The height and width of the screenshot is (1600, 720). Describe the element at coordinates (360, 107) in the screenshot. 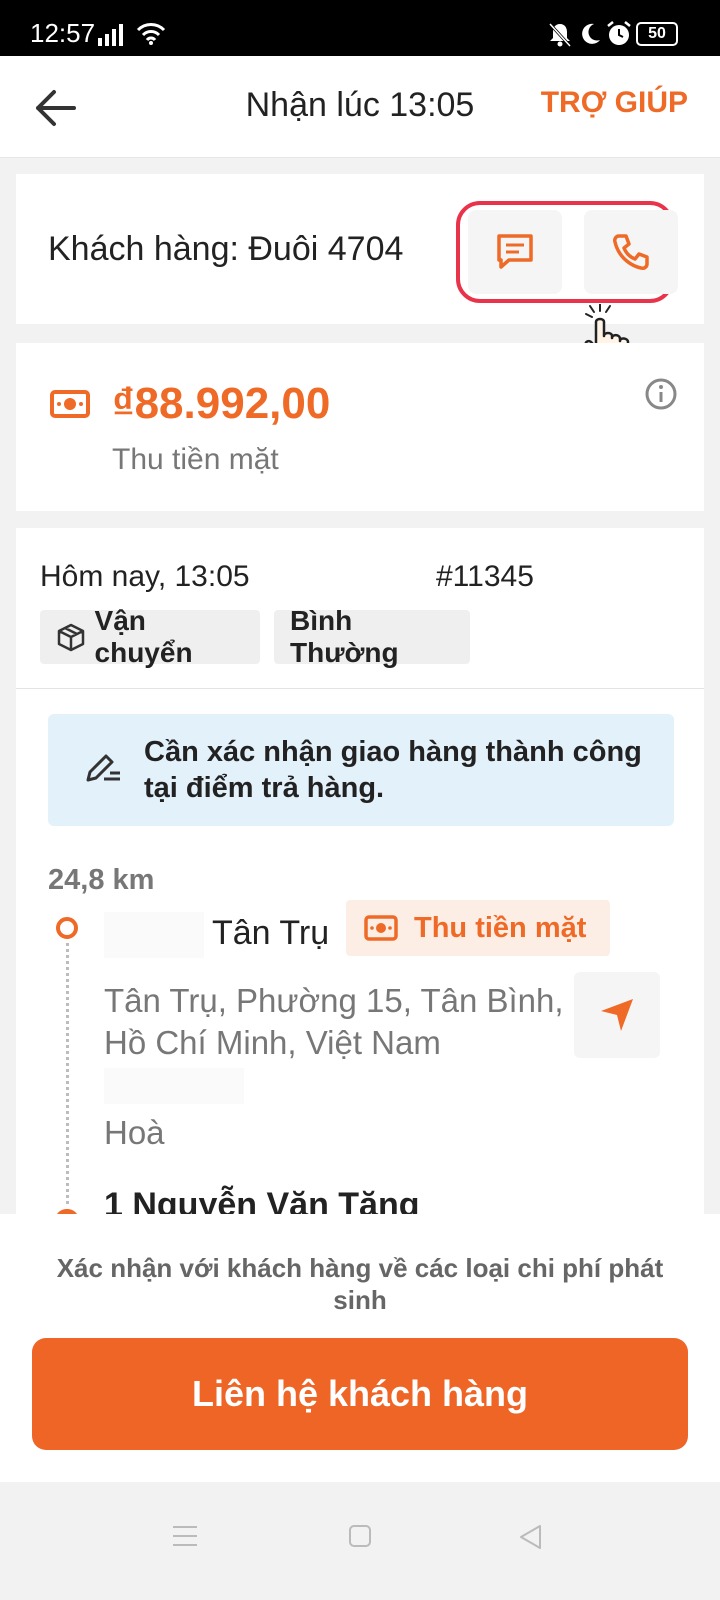

I see `app-header: Nhận lúc 13:05 TRỢ GIÚP` at that location.